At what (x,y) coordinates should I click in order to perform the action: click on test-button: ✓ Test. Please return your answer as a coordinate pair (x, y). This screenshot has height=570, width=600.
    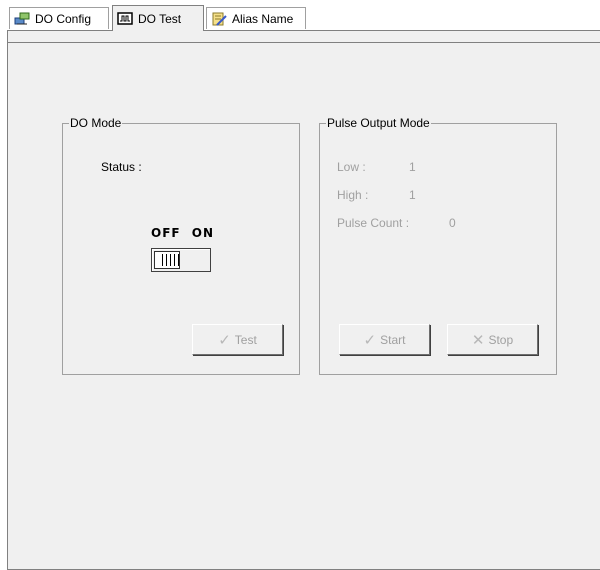
    Looking at the image, I should click on (237, 339).